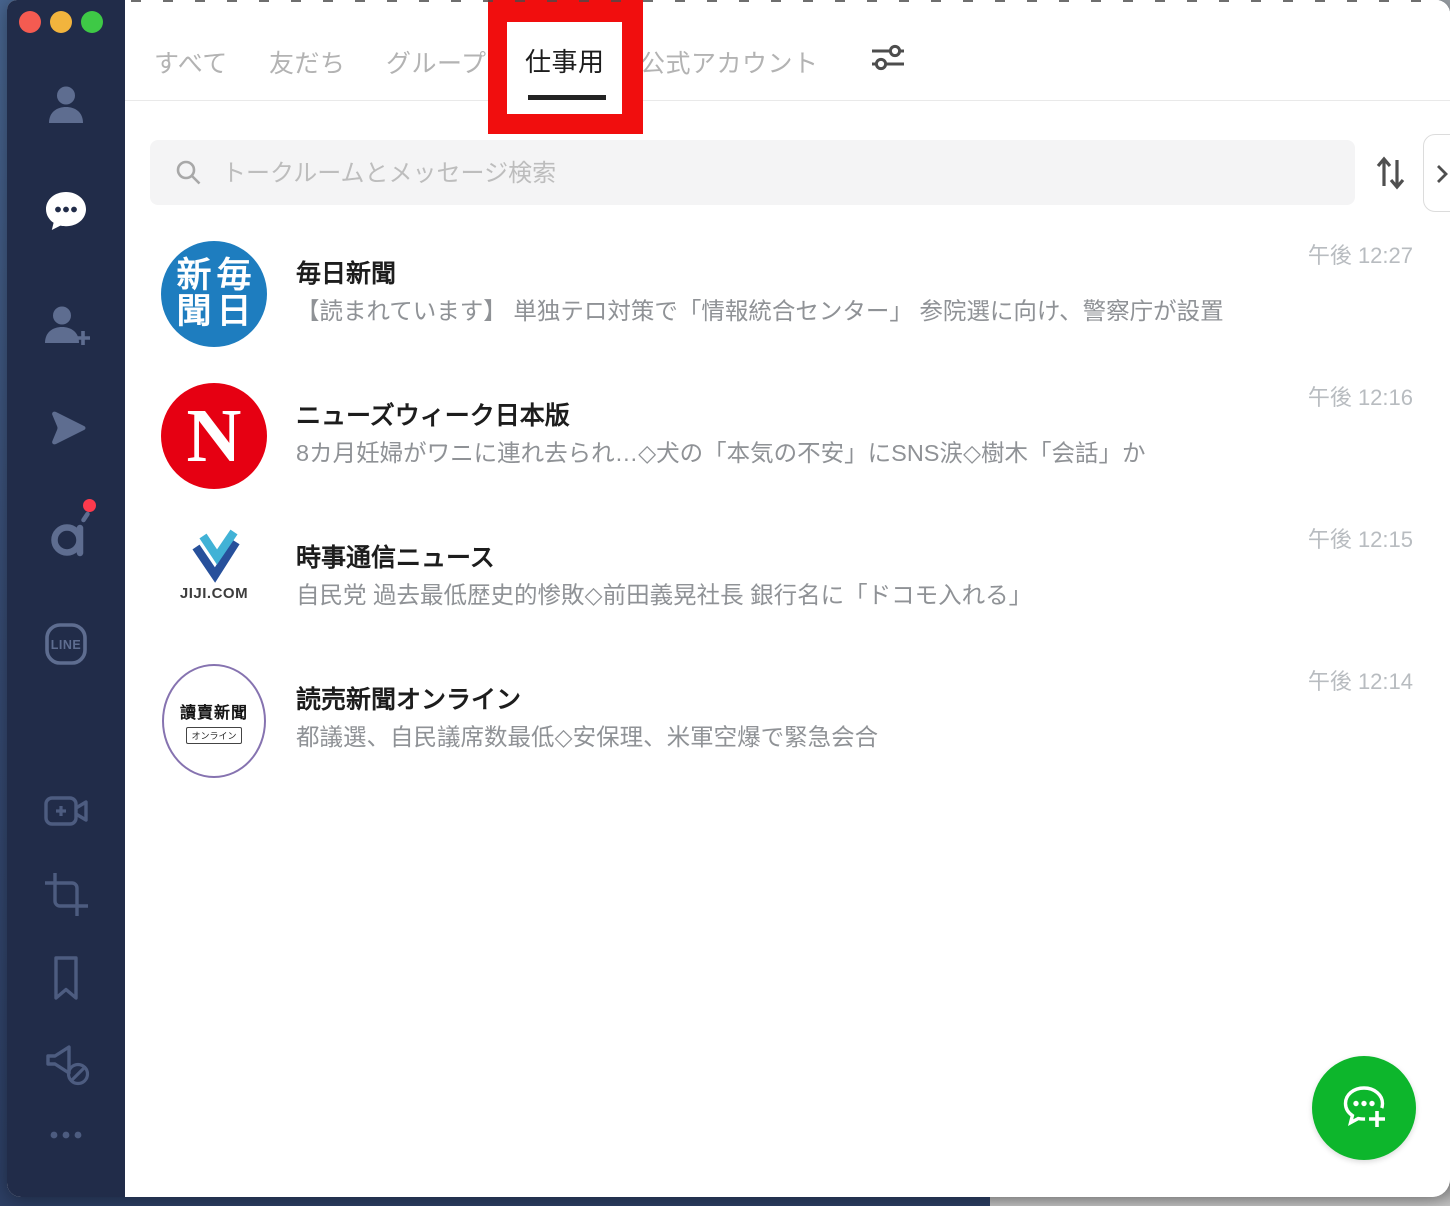 Image resolution: width=1450 pixels, height=1206 pixels. I want to click on avatar-mainichi: 新毎 聞日, so click(214, 294).